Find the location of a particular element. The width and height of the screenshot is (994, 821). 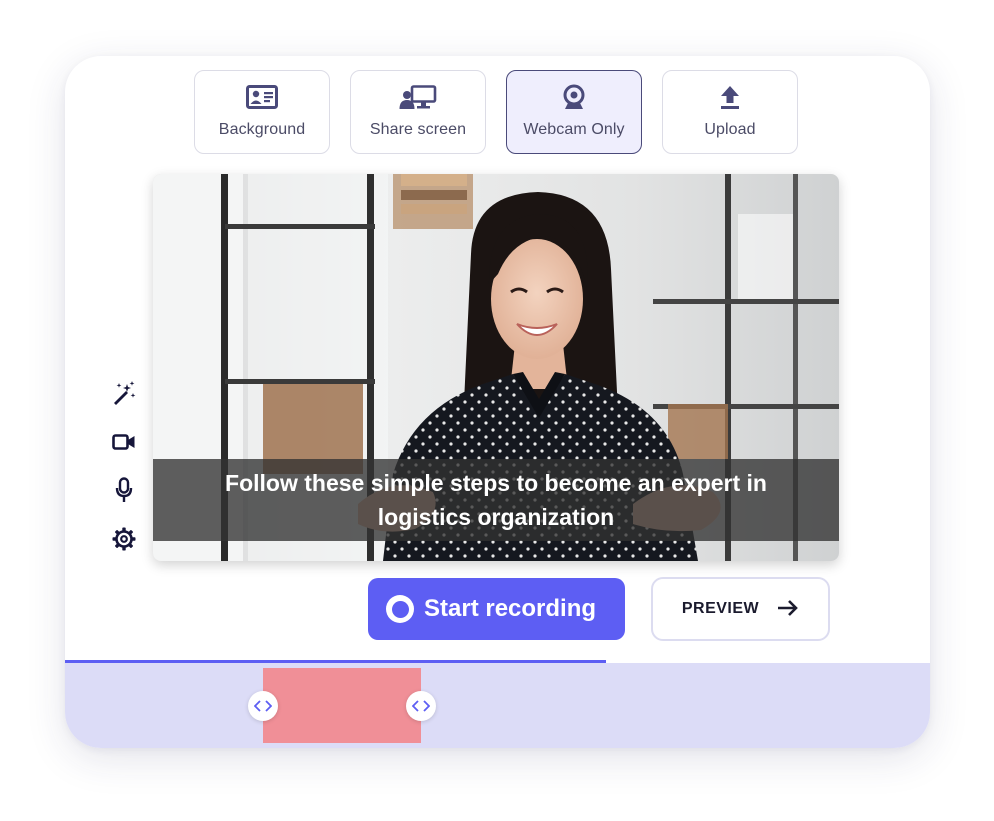

magic-wand-icon is located at coordinates (124, 393).